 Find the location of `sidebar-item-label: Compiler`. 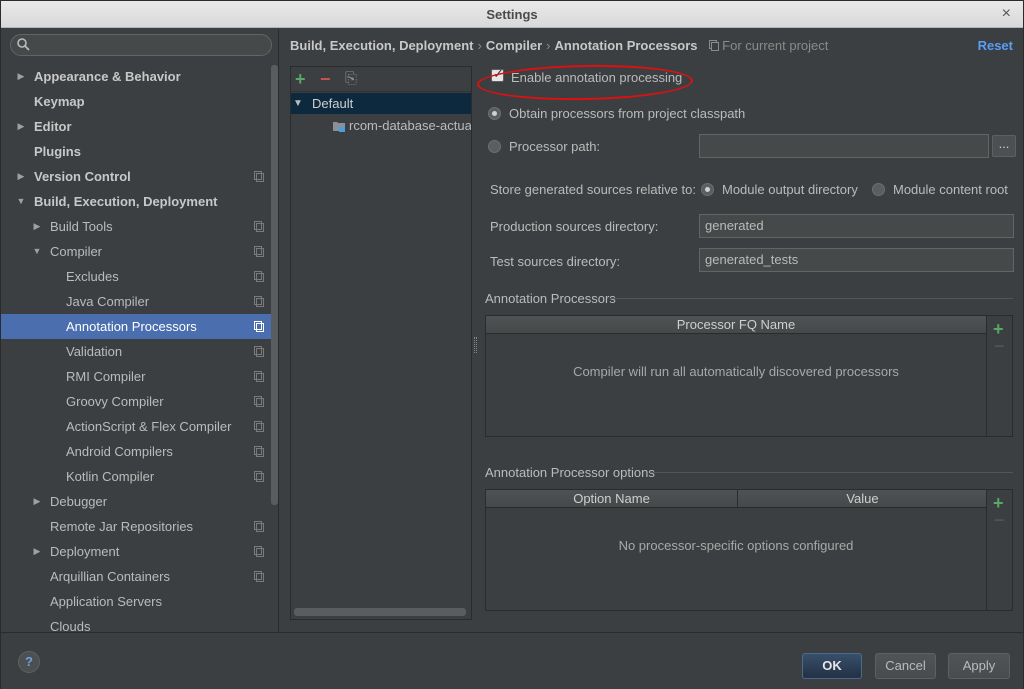

sidebar-item-label: Compiler is located at coordinates (76, 251).